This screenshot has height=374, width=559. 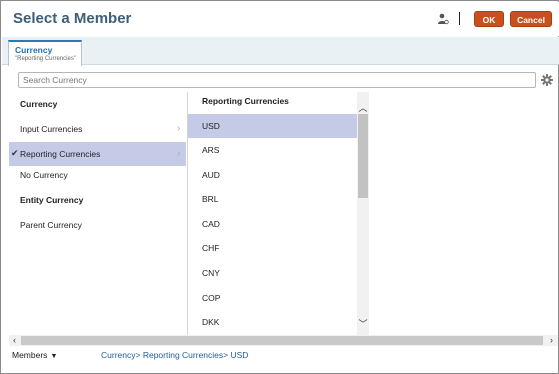 I want to click on tab-strip: Currency "Reporting Currencies", so click(x=280, y=51).